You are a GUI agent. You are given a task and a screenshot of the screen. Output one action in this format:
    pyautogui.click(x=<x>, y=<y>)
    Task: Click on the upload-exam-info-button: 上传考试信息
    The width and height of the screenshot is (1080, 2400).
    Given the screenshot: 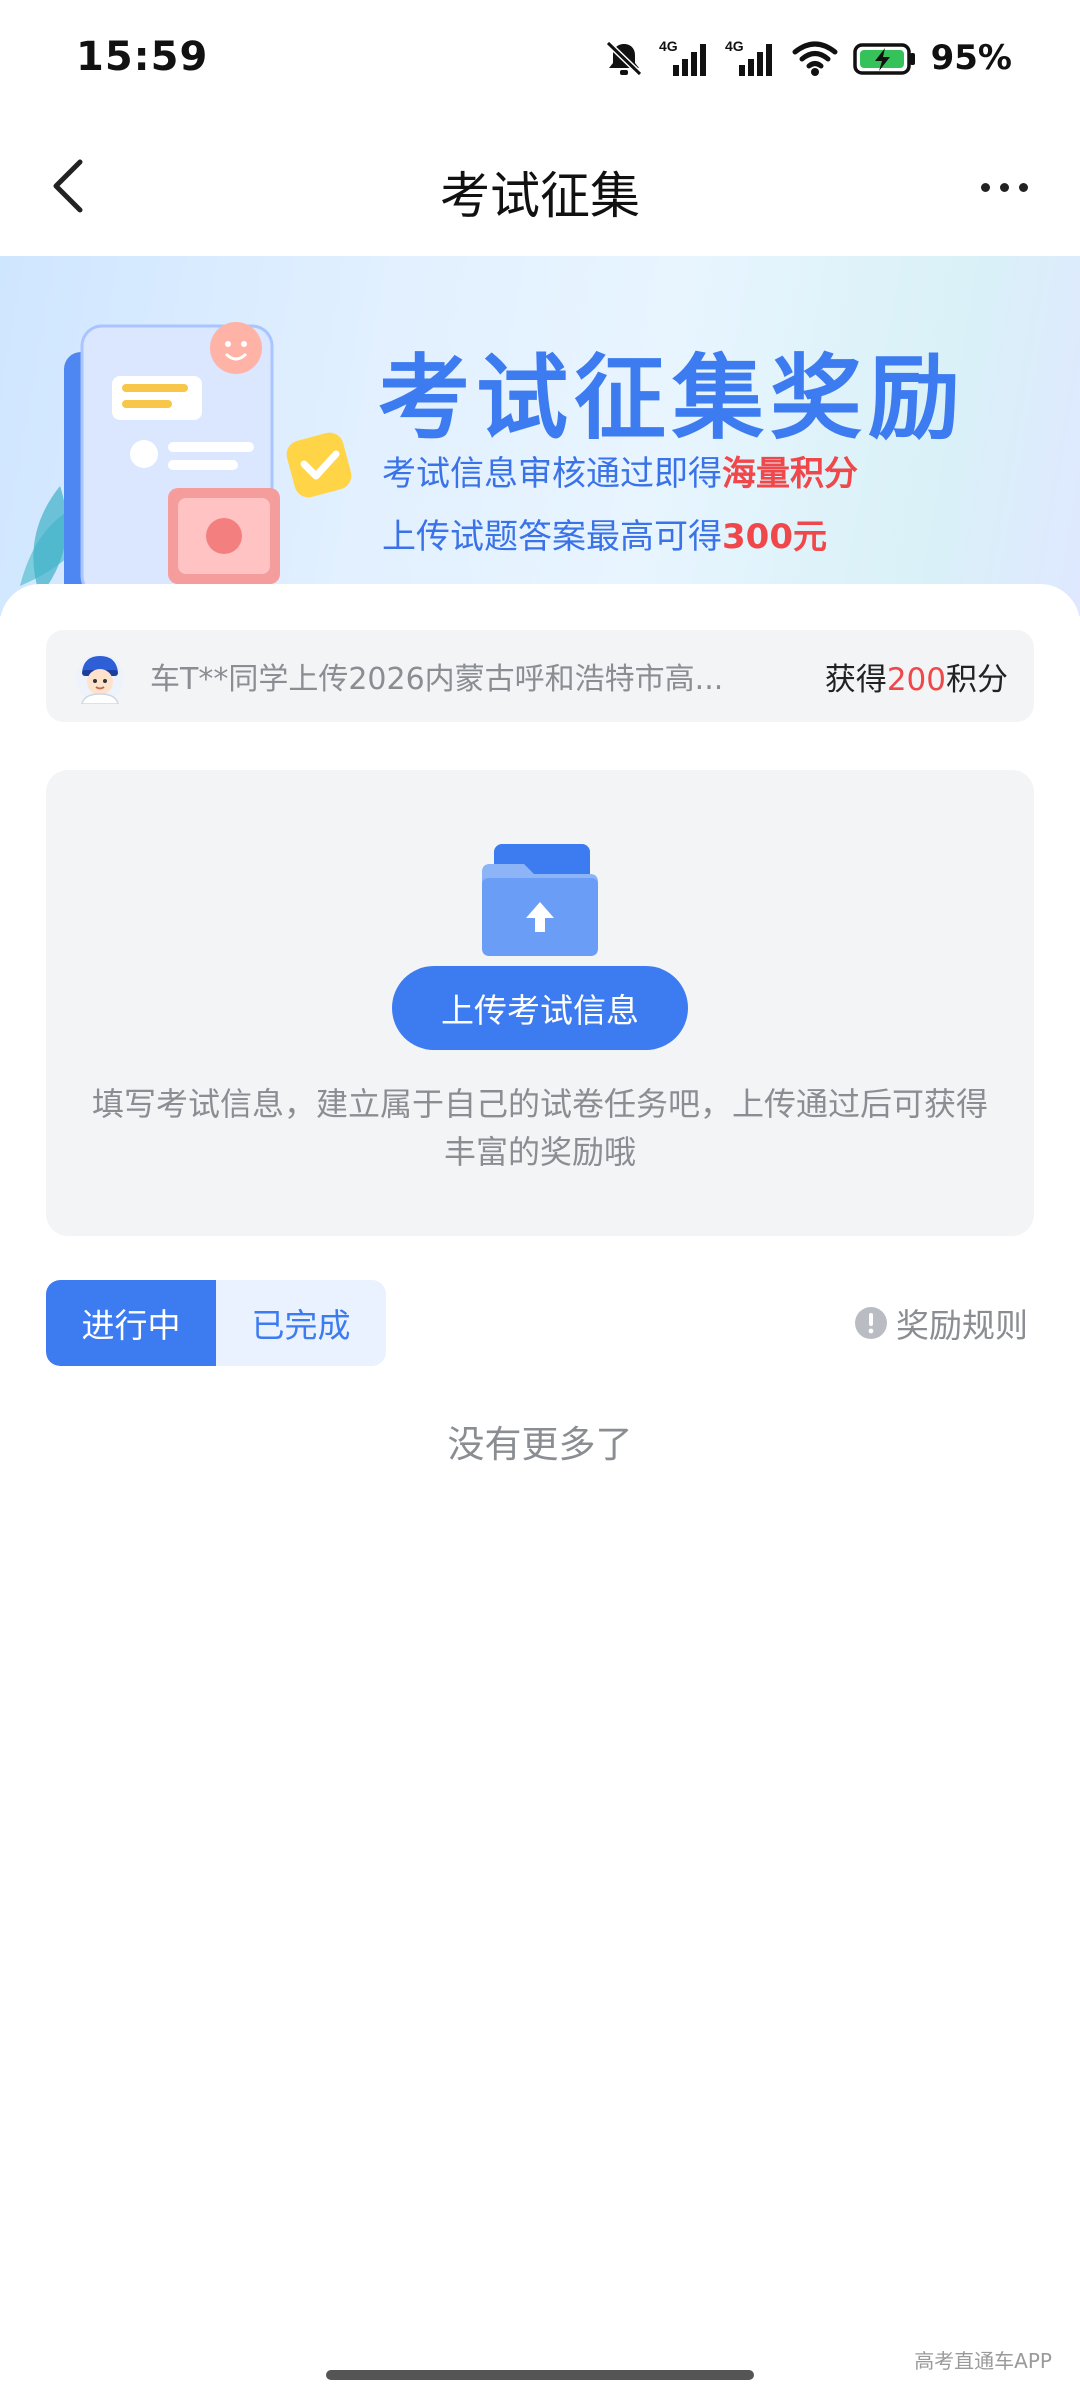 What is the action you would take?
    pyautogui.click(x=540, y=1008)
    